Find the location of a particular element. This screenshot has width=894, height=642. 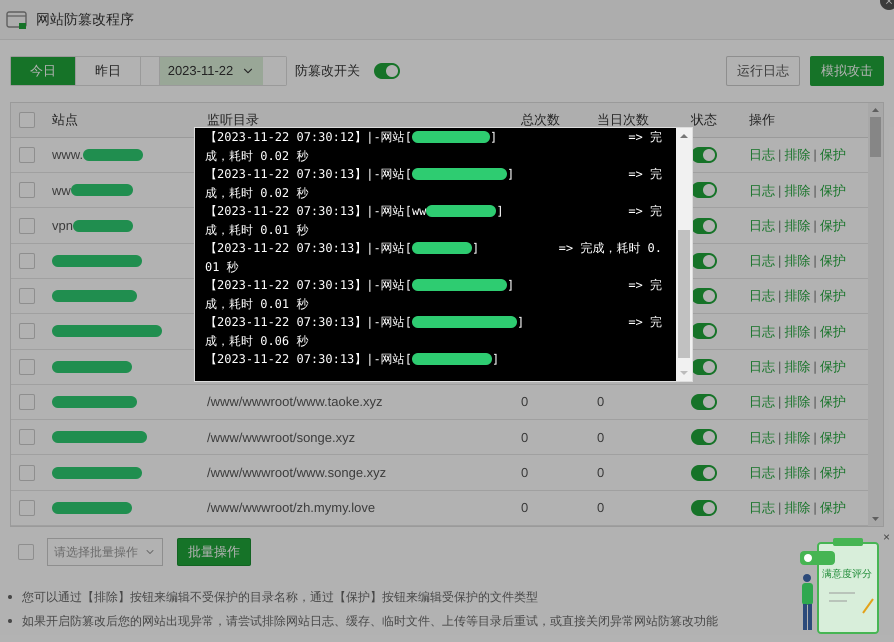

window-title: 网站防篡改程序 is located at coordinates (85, 19).